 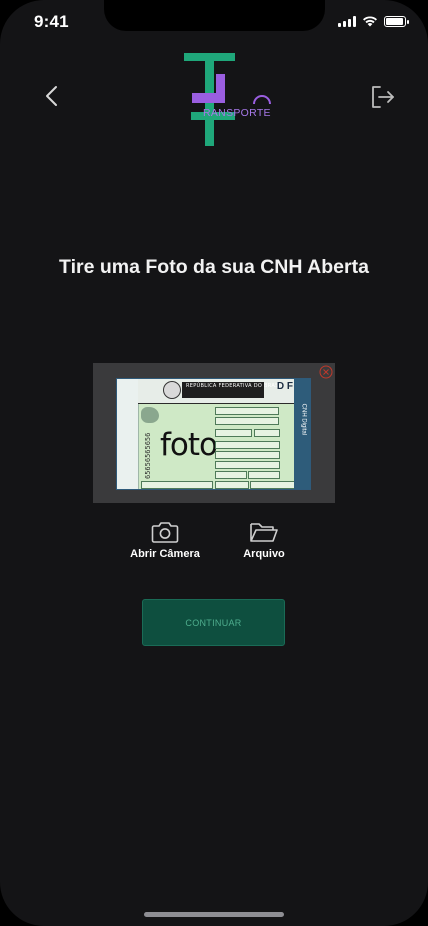 I want to click on remove-document-button, so click(x=326, y=372).